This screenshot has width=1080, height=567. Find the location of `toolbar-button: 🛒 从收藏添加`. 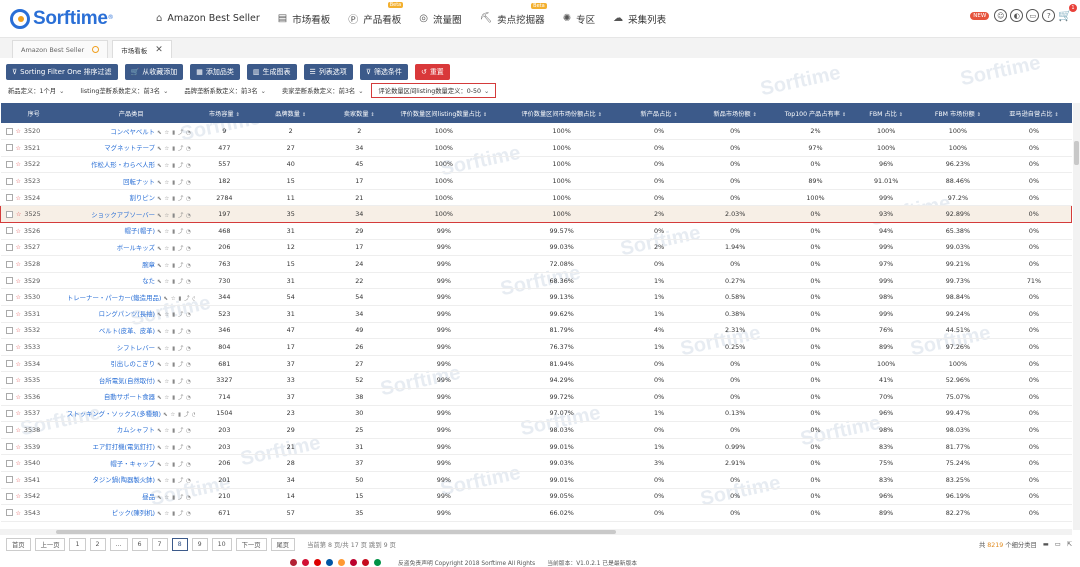

toolbar-button: 🛒 从收藏添加 is located at coordinates (154, 72).